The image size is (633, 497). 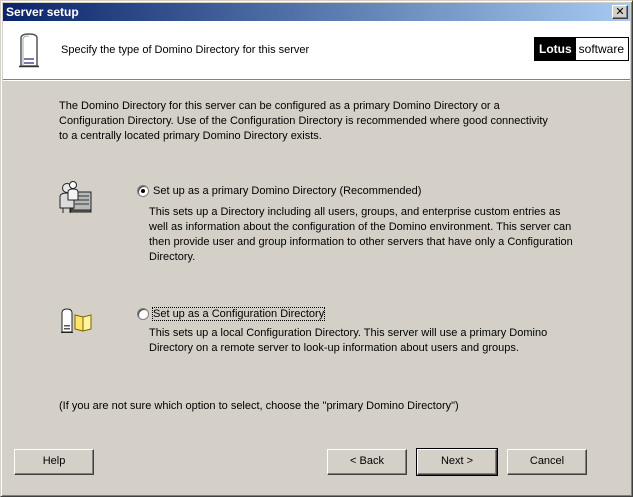 What do you see at coordinates (143, 314) in the screenshot?
I see `configuration-directory-radio` at bounding box center [143, 314].